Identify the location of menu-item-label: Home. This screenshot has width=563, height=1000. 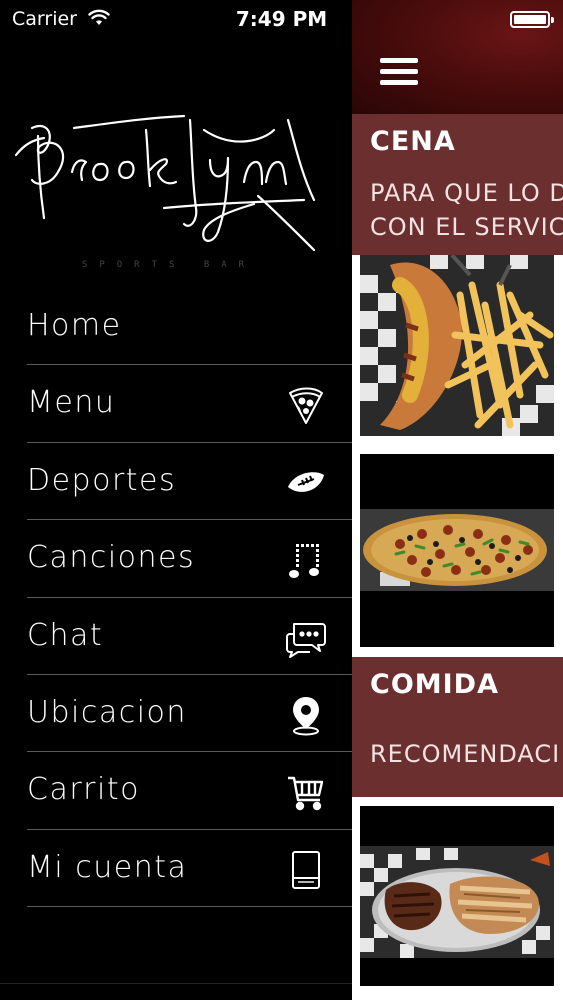
(74, 325).